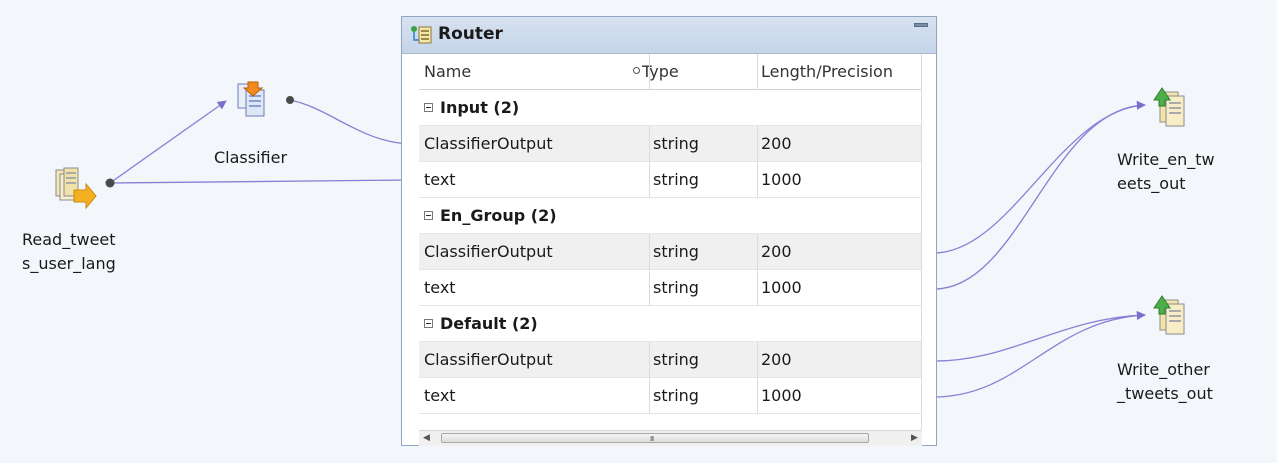 The height and width of the screenshot is (463, 1277). I want to click on link-source-to-router-text, so click(260, 180).